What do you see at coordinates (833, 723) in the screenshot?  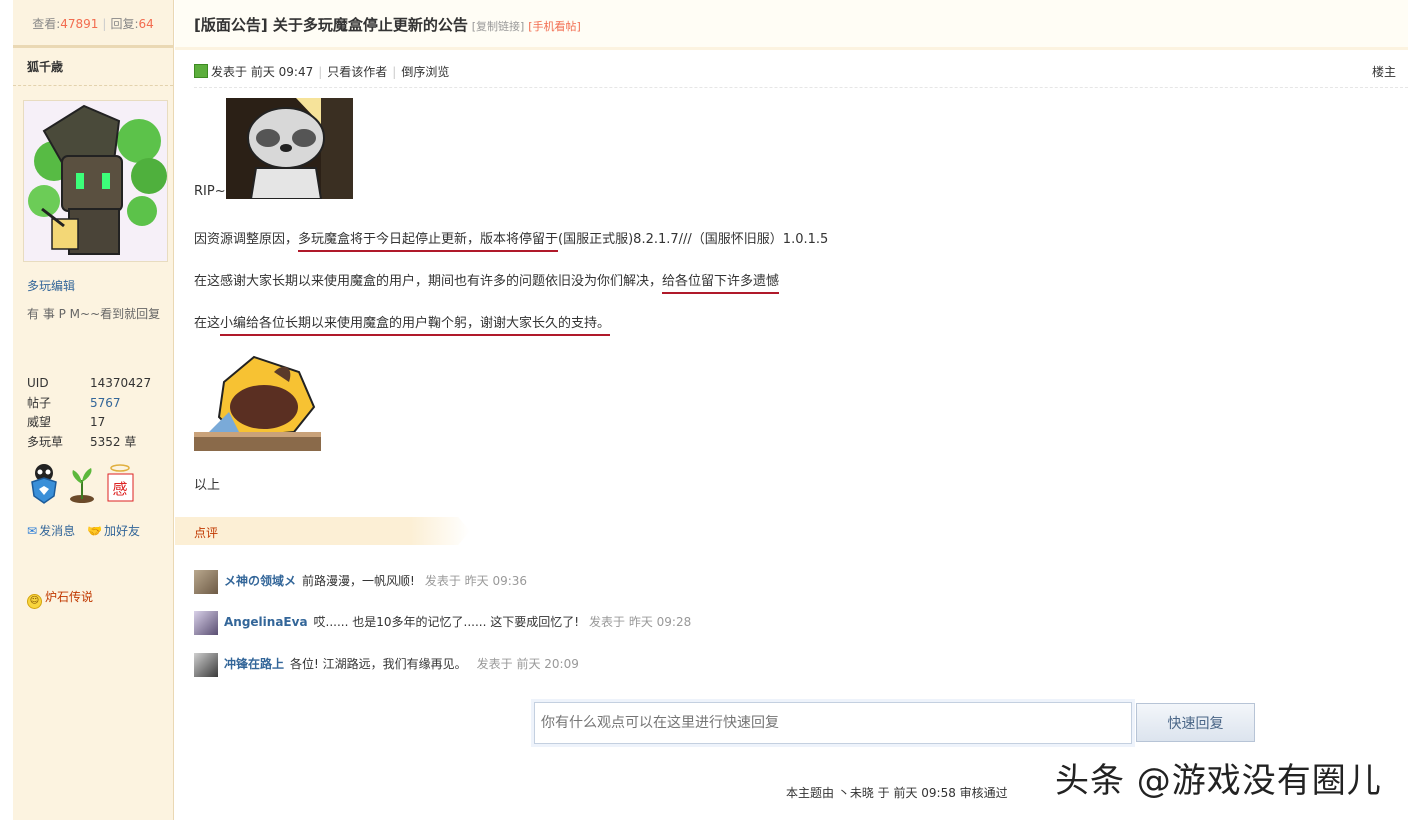 I see `quick-reply-input` at bounding box center [833, 723].